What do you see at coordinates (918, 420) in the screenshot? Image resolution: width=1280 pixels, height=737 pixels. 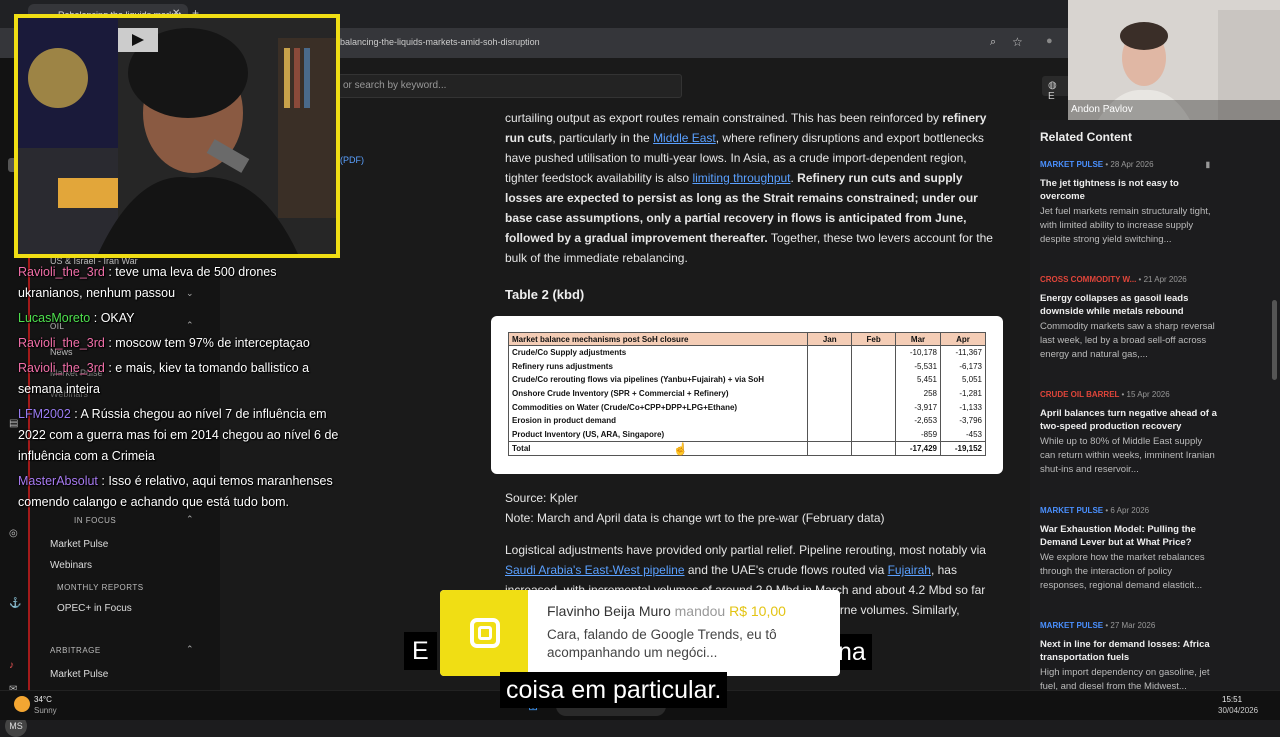 I see `table-cell: -2,653` at bounding box center [918, 420].